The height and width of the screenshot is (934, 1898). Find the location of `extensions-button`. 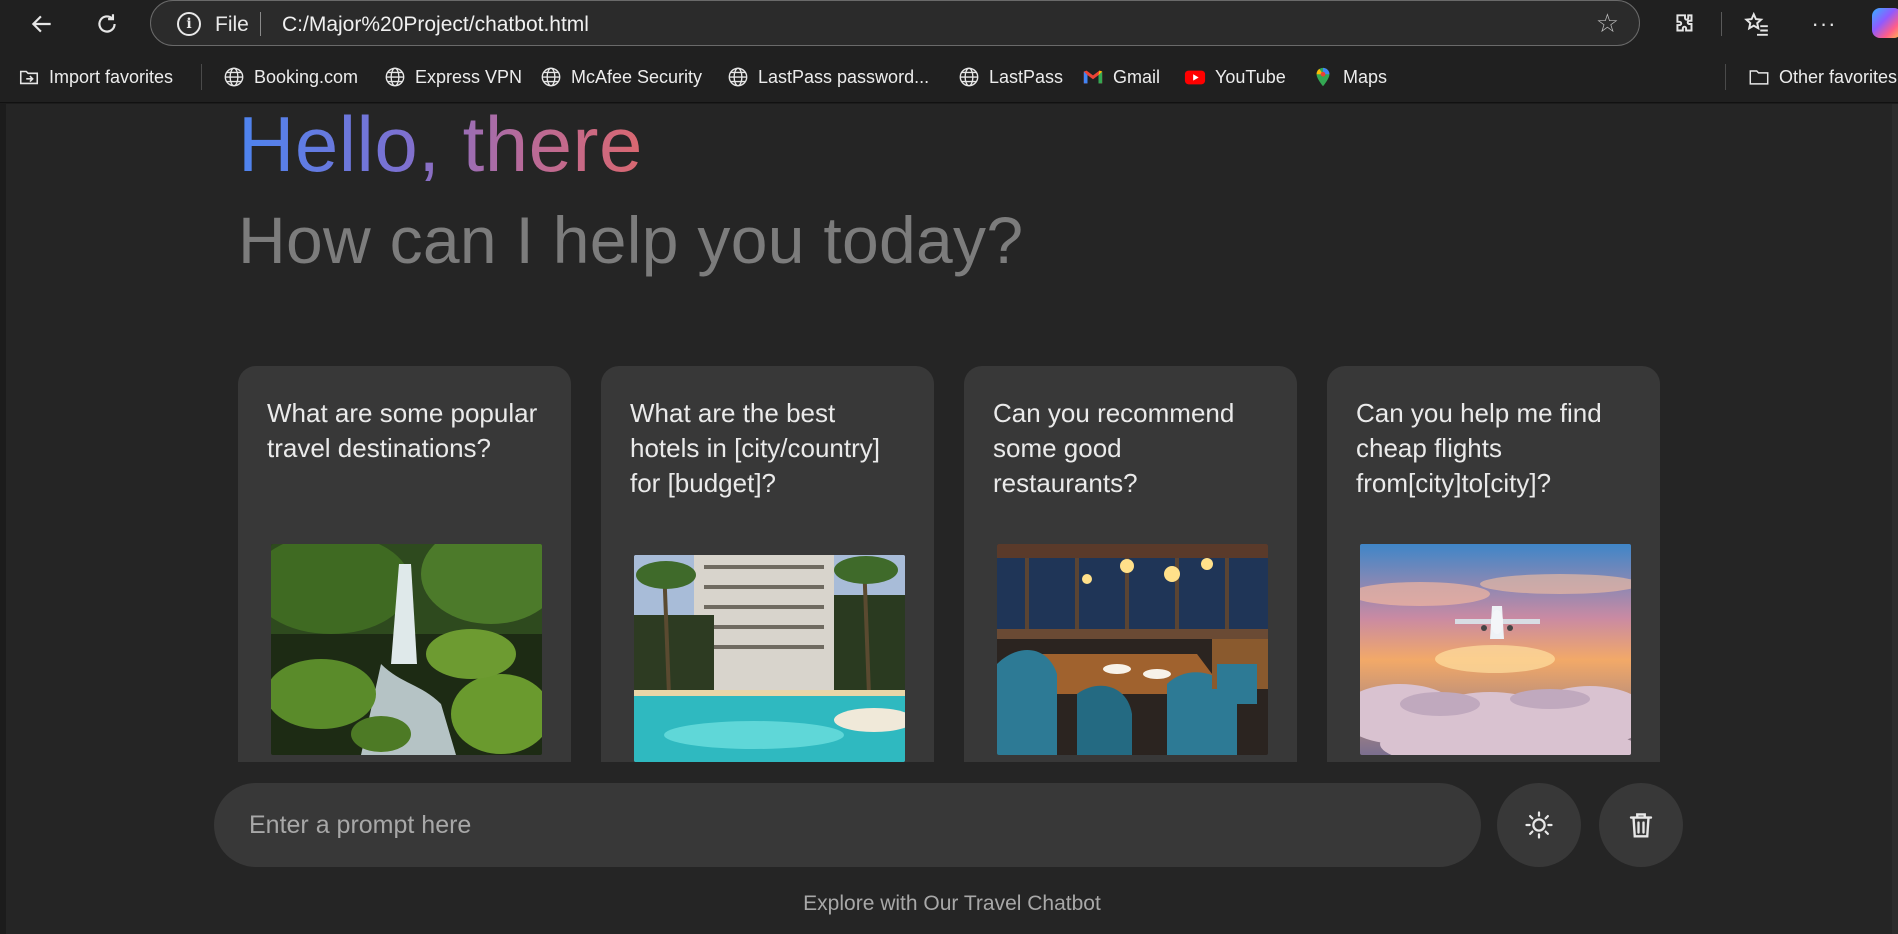

extensions-button is located at coordinates (1685, 24).